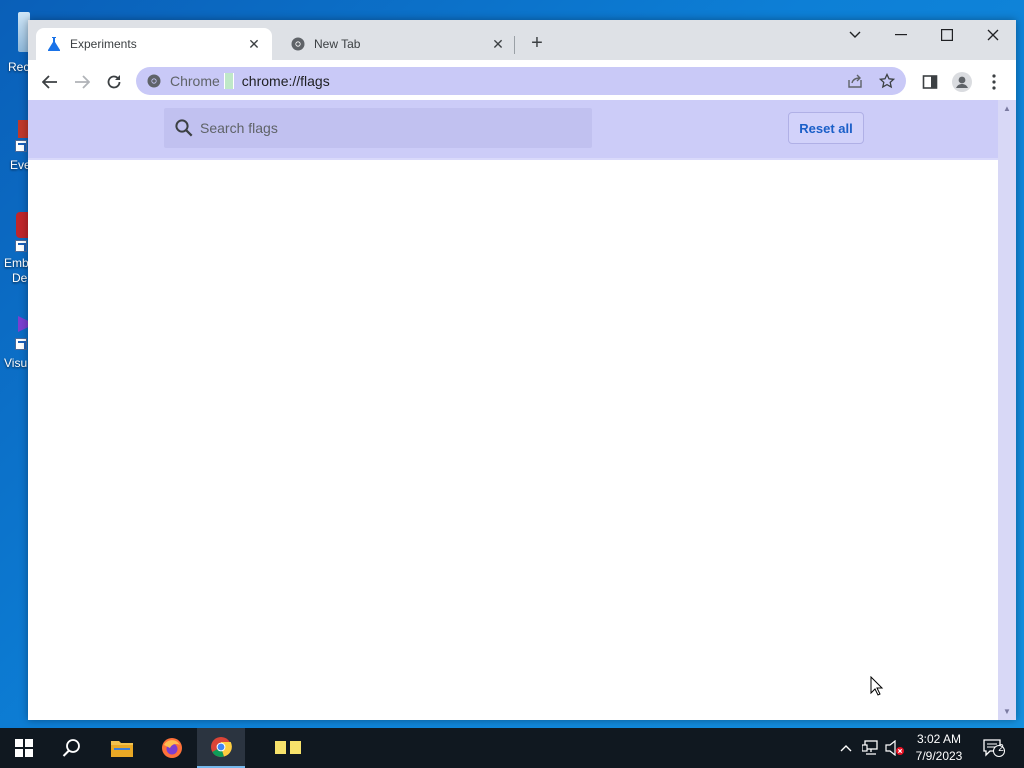  What do you see at coordinates (396, 128) in the screenshot?
I see `search-flags-input` at bounding box center [396, 128].